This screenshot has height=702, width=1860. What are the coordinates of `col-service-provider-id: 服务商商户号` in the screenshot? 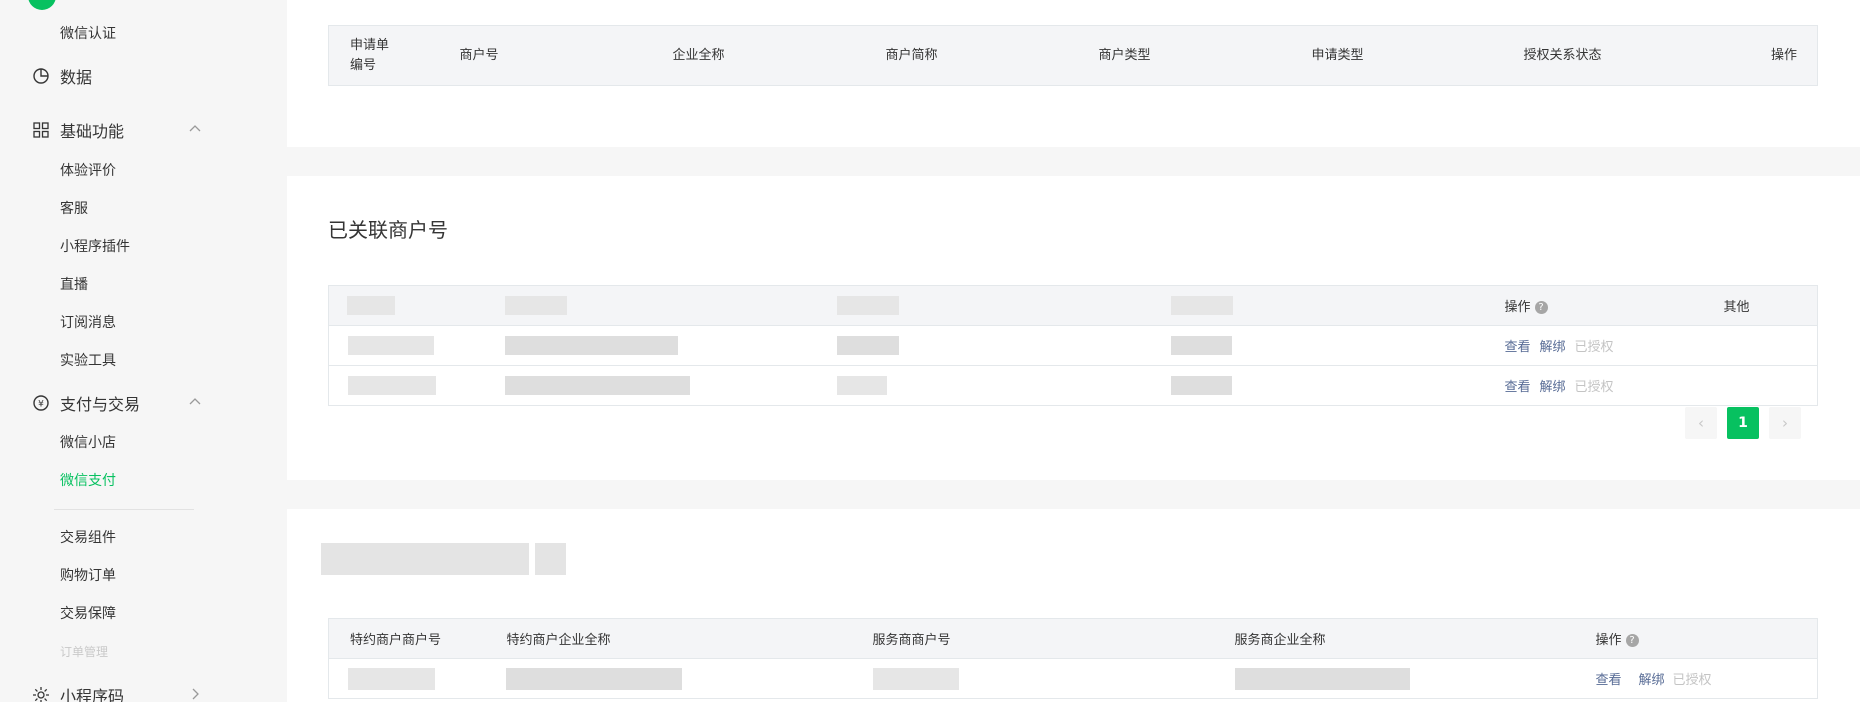 It's located at (1032, 638).